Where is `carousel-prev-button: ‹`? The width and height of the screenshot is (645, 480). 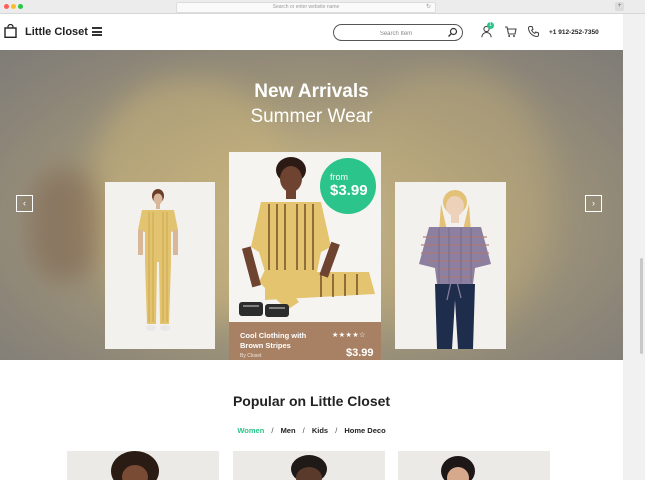
carousel-prev-button: ‹ is located at coordinates (24, 203).